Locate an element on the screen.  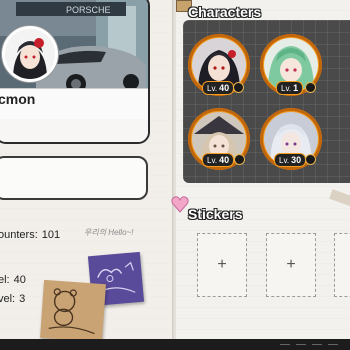
bear-doodle-icon is located at coordinates (71, 311).